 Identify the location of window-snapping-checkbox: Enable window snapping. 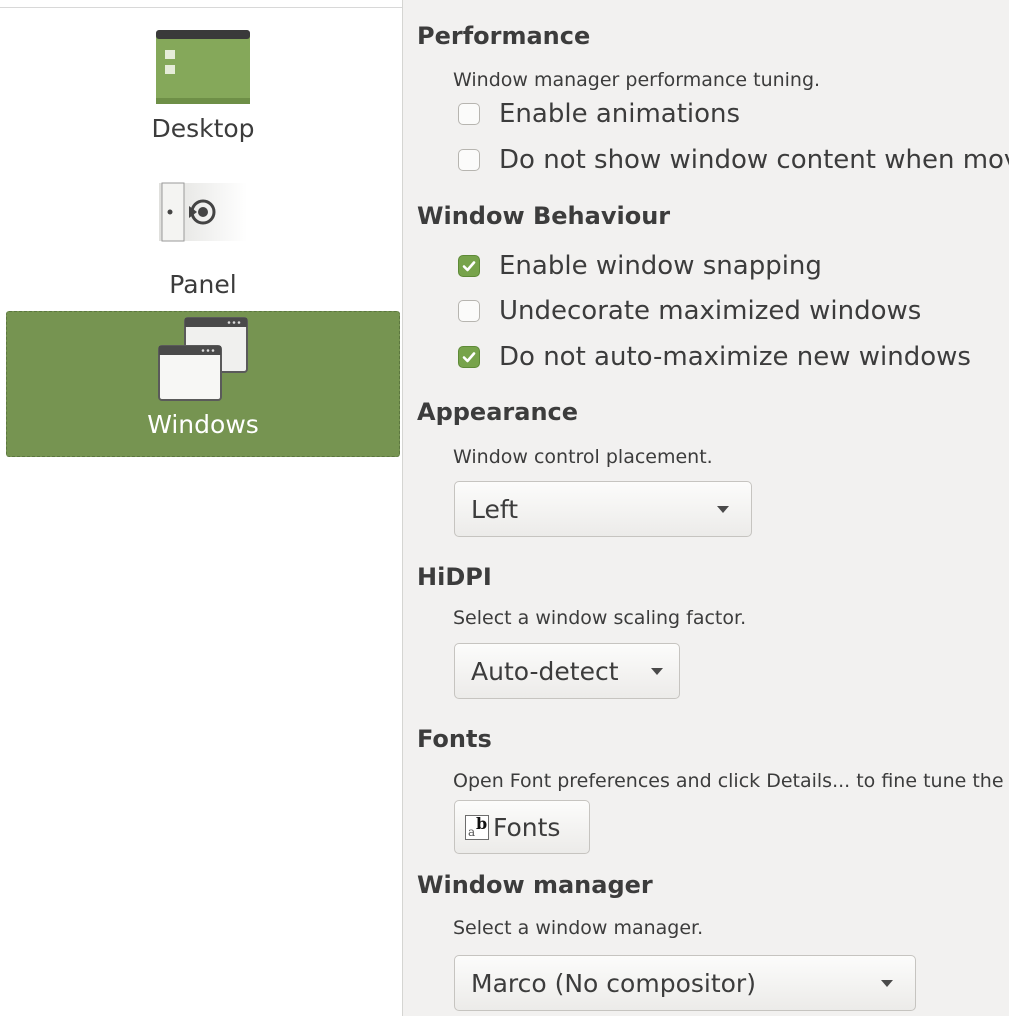
(640, 266).